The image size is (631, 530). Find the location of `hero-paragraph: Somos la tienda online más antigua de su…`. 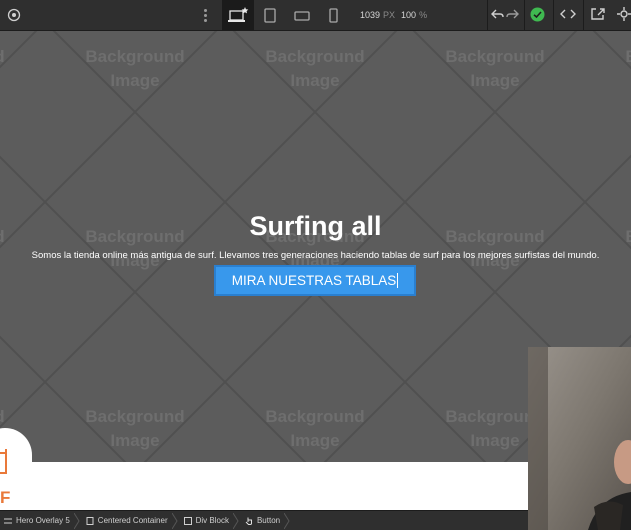

hero-paragraph: Somos la tienda online más antigua de su… is located at coordinates (315, 255).